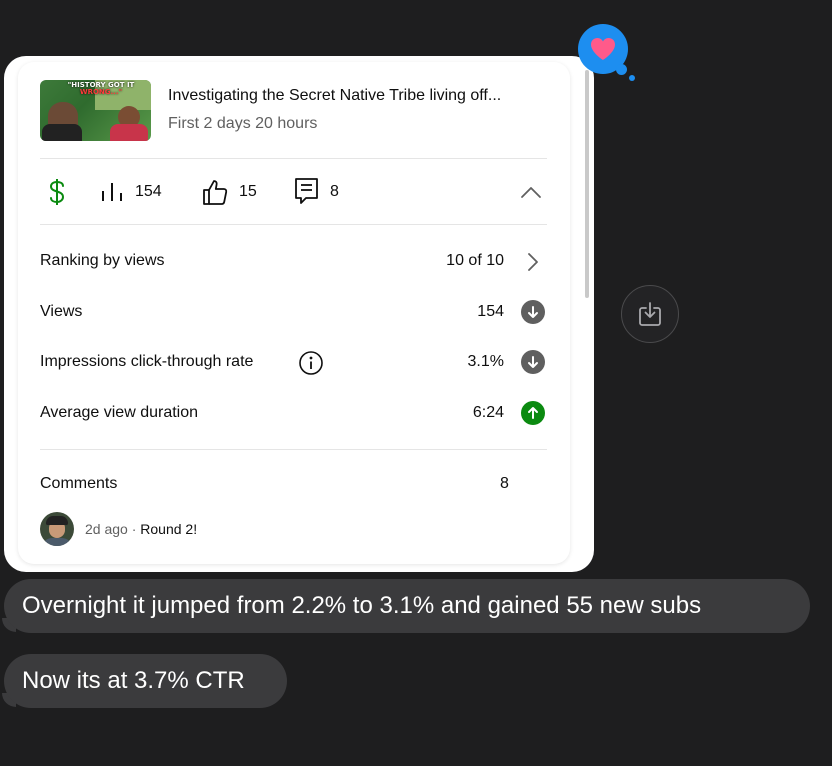  I want to click on thumbnail-caption: "HISTORY GOT IT WRONG...", so click(101, 88).